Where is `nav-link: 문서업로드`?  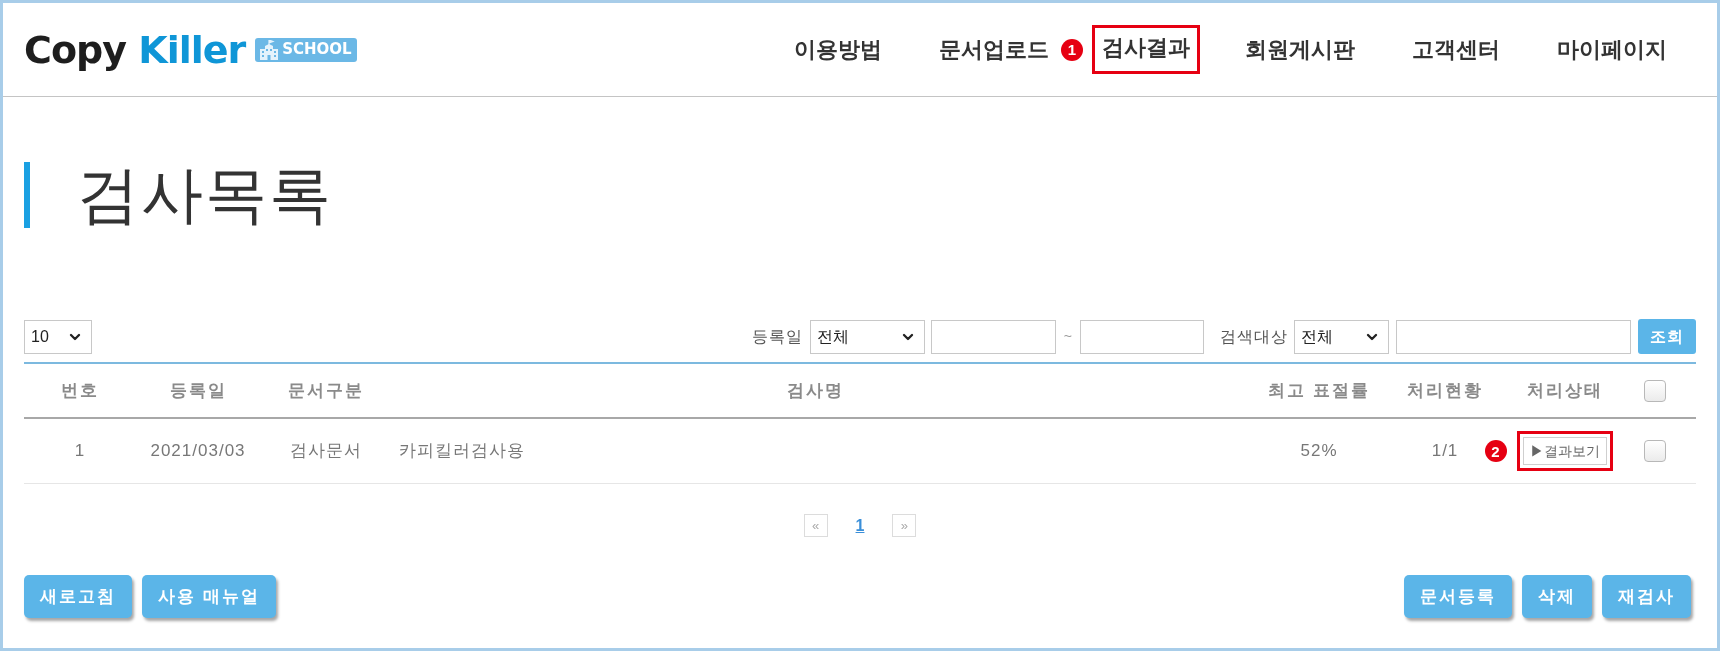
nav-link: 문서업로드 is located at coordinates (994, 49).